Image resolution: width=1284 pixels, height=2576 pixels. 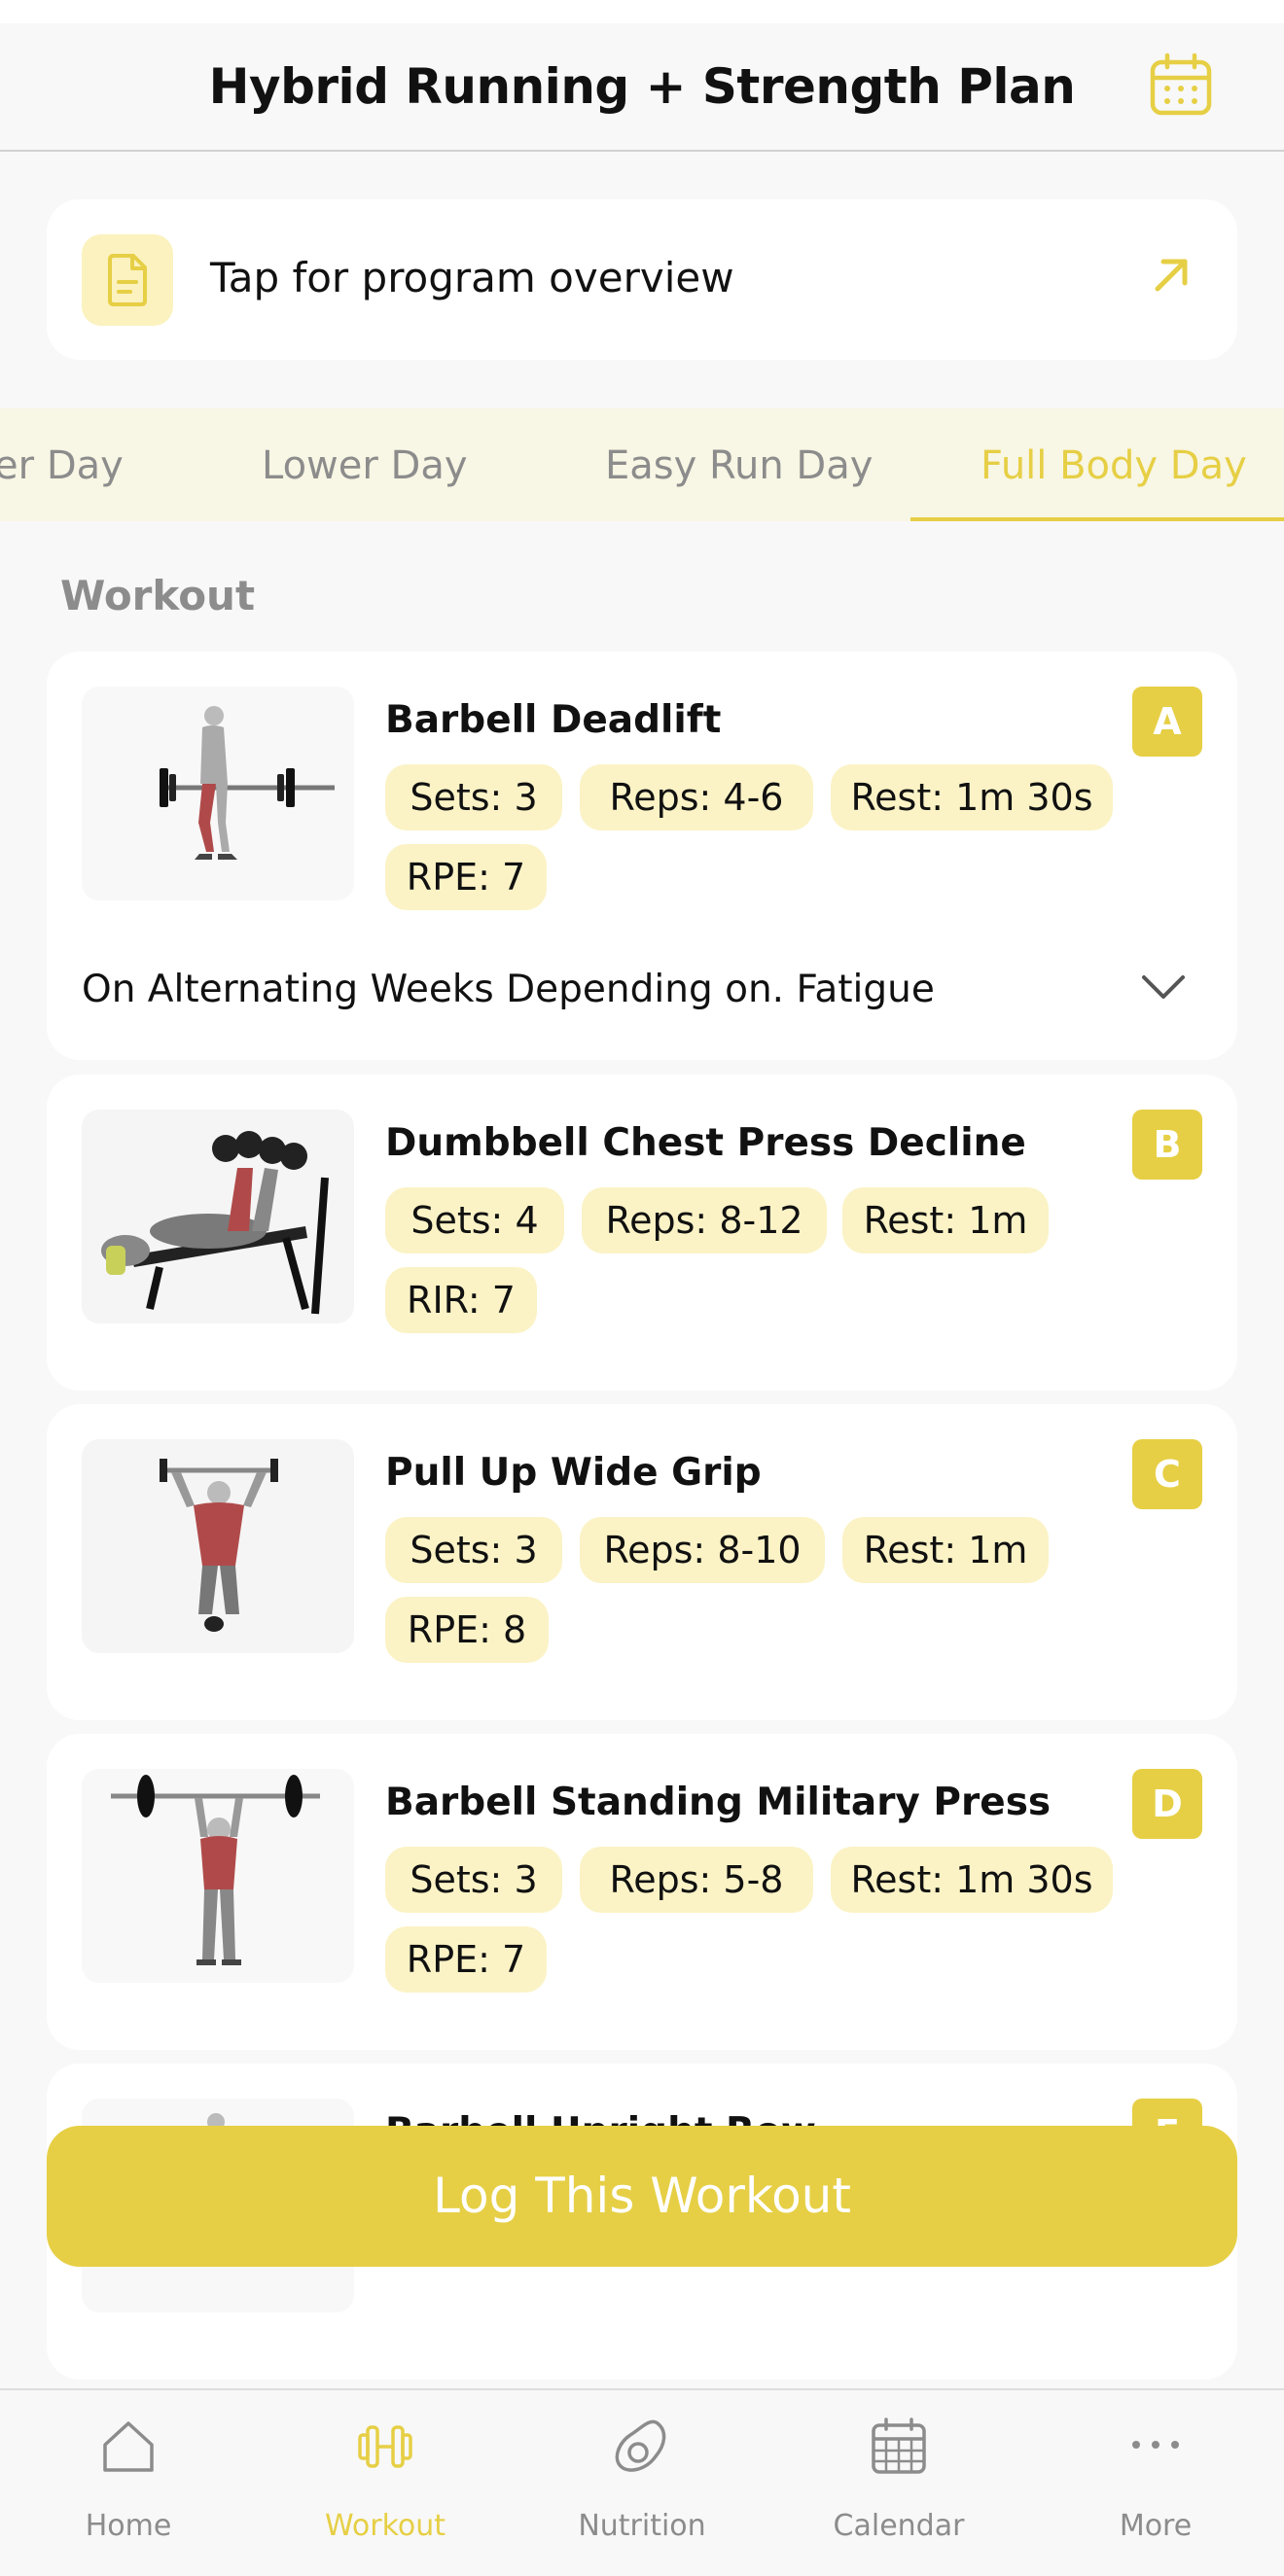 What do you see at coordinates (474, 1220) in the screenshot?
I see `sets-chip: Sets: 4` at bounding box center [474, 1220].